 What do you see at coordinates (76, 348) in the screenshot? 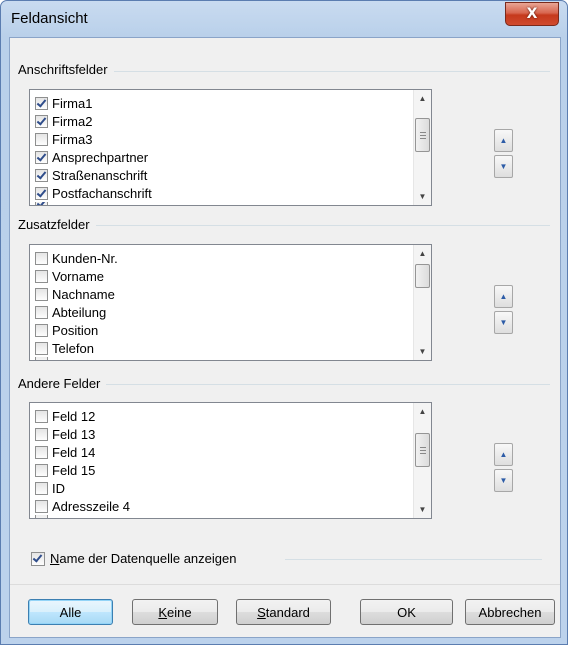
I see `list-item: Telefon` at bounding box center [76, 348].